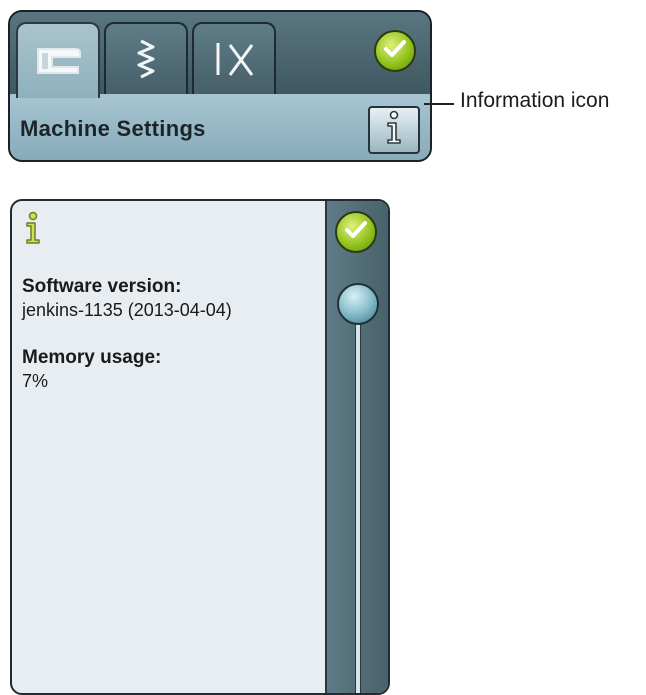 The image size is (646, 695). Describe the element at coordinates (92, 357) in the screenshot. I see `memory-usage-label: Memory usage:` at that location.